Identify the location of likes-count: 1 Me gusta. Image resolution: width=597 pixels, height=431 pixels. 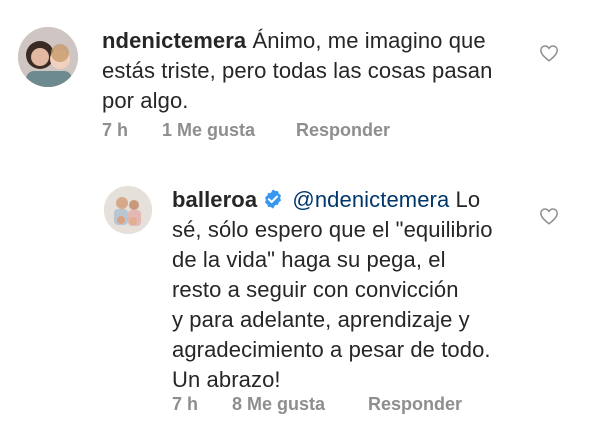
(229, 130).